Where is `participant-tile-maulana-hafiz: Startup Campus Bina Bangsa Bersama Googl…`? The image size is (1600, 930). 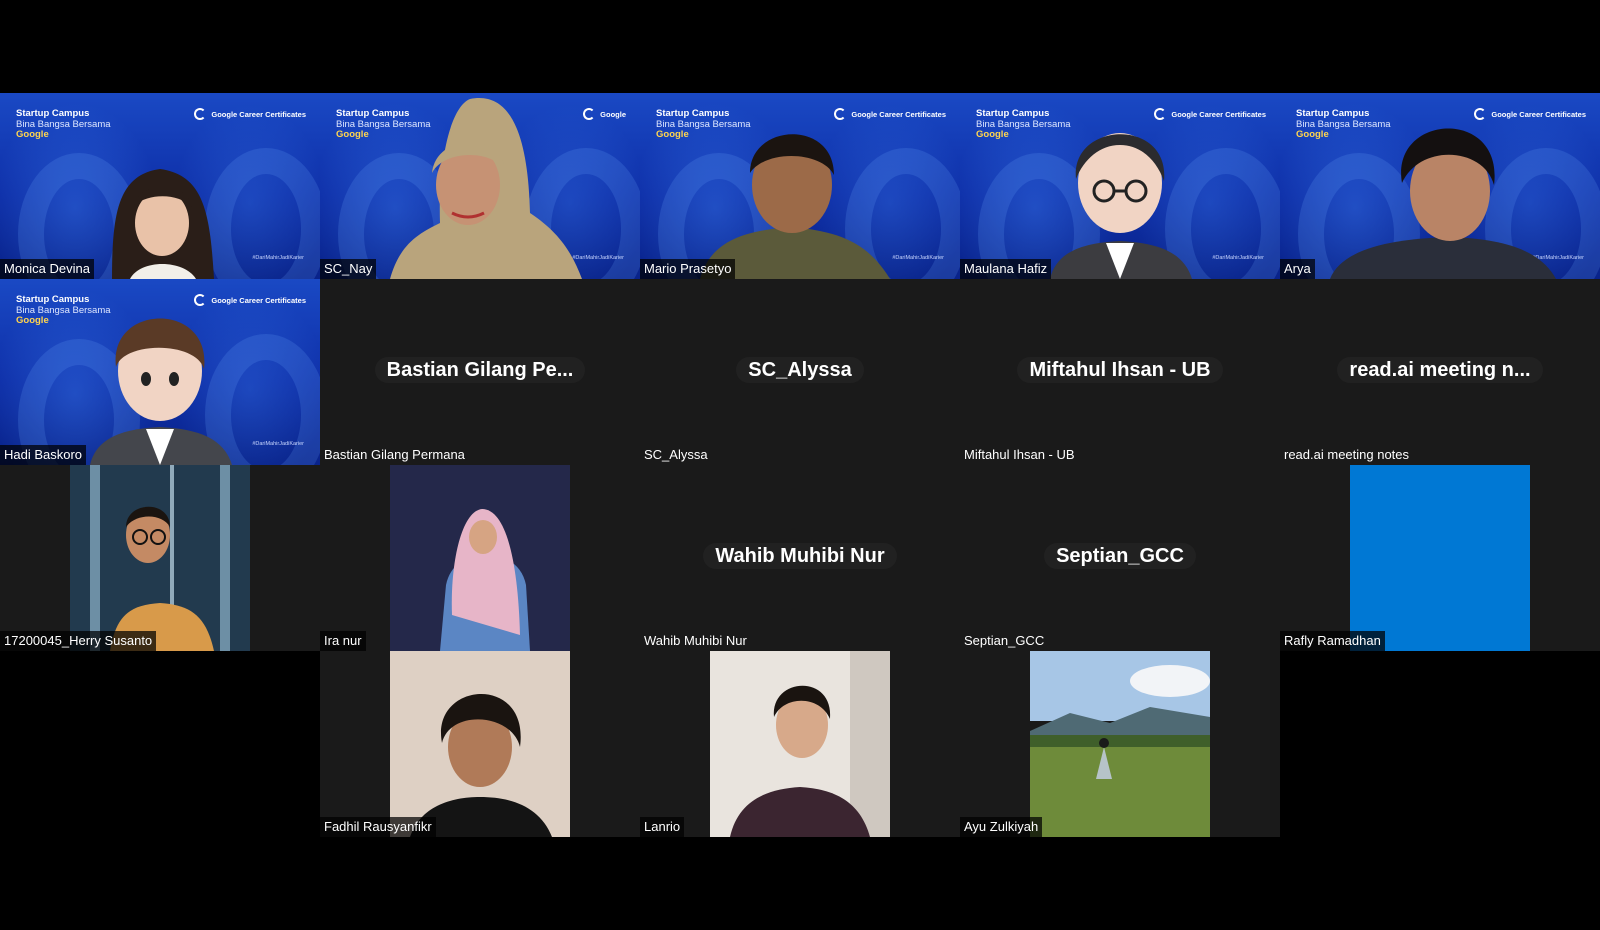 participant-tile-maulana-hafiz: Startup Campus Bina Bangsa Bersama Googl… is located at coordinates (1120, 186).